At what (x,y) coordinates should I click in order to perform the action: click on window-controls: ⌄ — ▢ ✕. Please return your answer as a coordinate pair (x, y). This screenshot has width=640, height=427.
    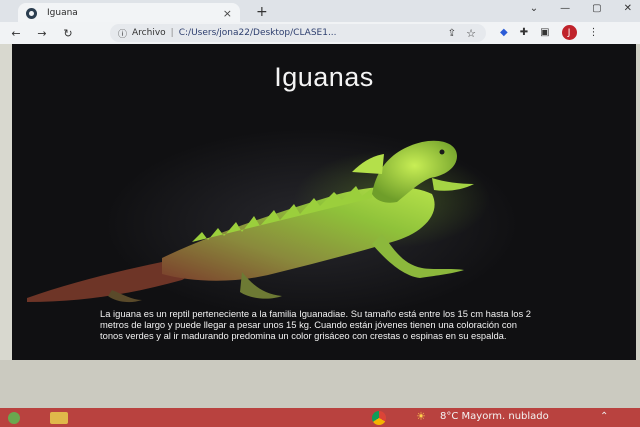
    Looking at the image, I should click on (581, 8).